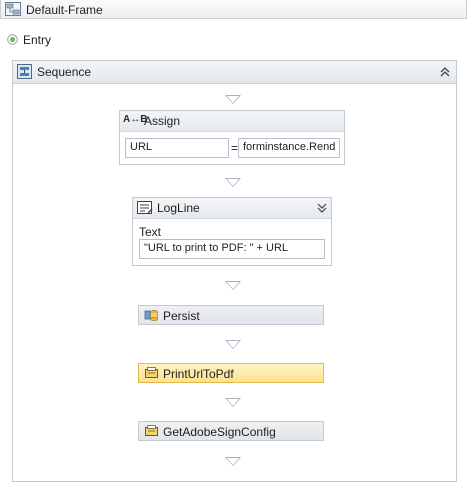  I want to click on logline-header: LogLine, so click(232, 208).